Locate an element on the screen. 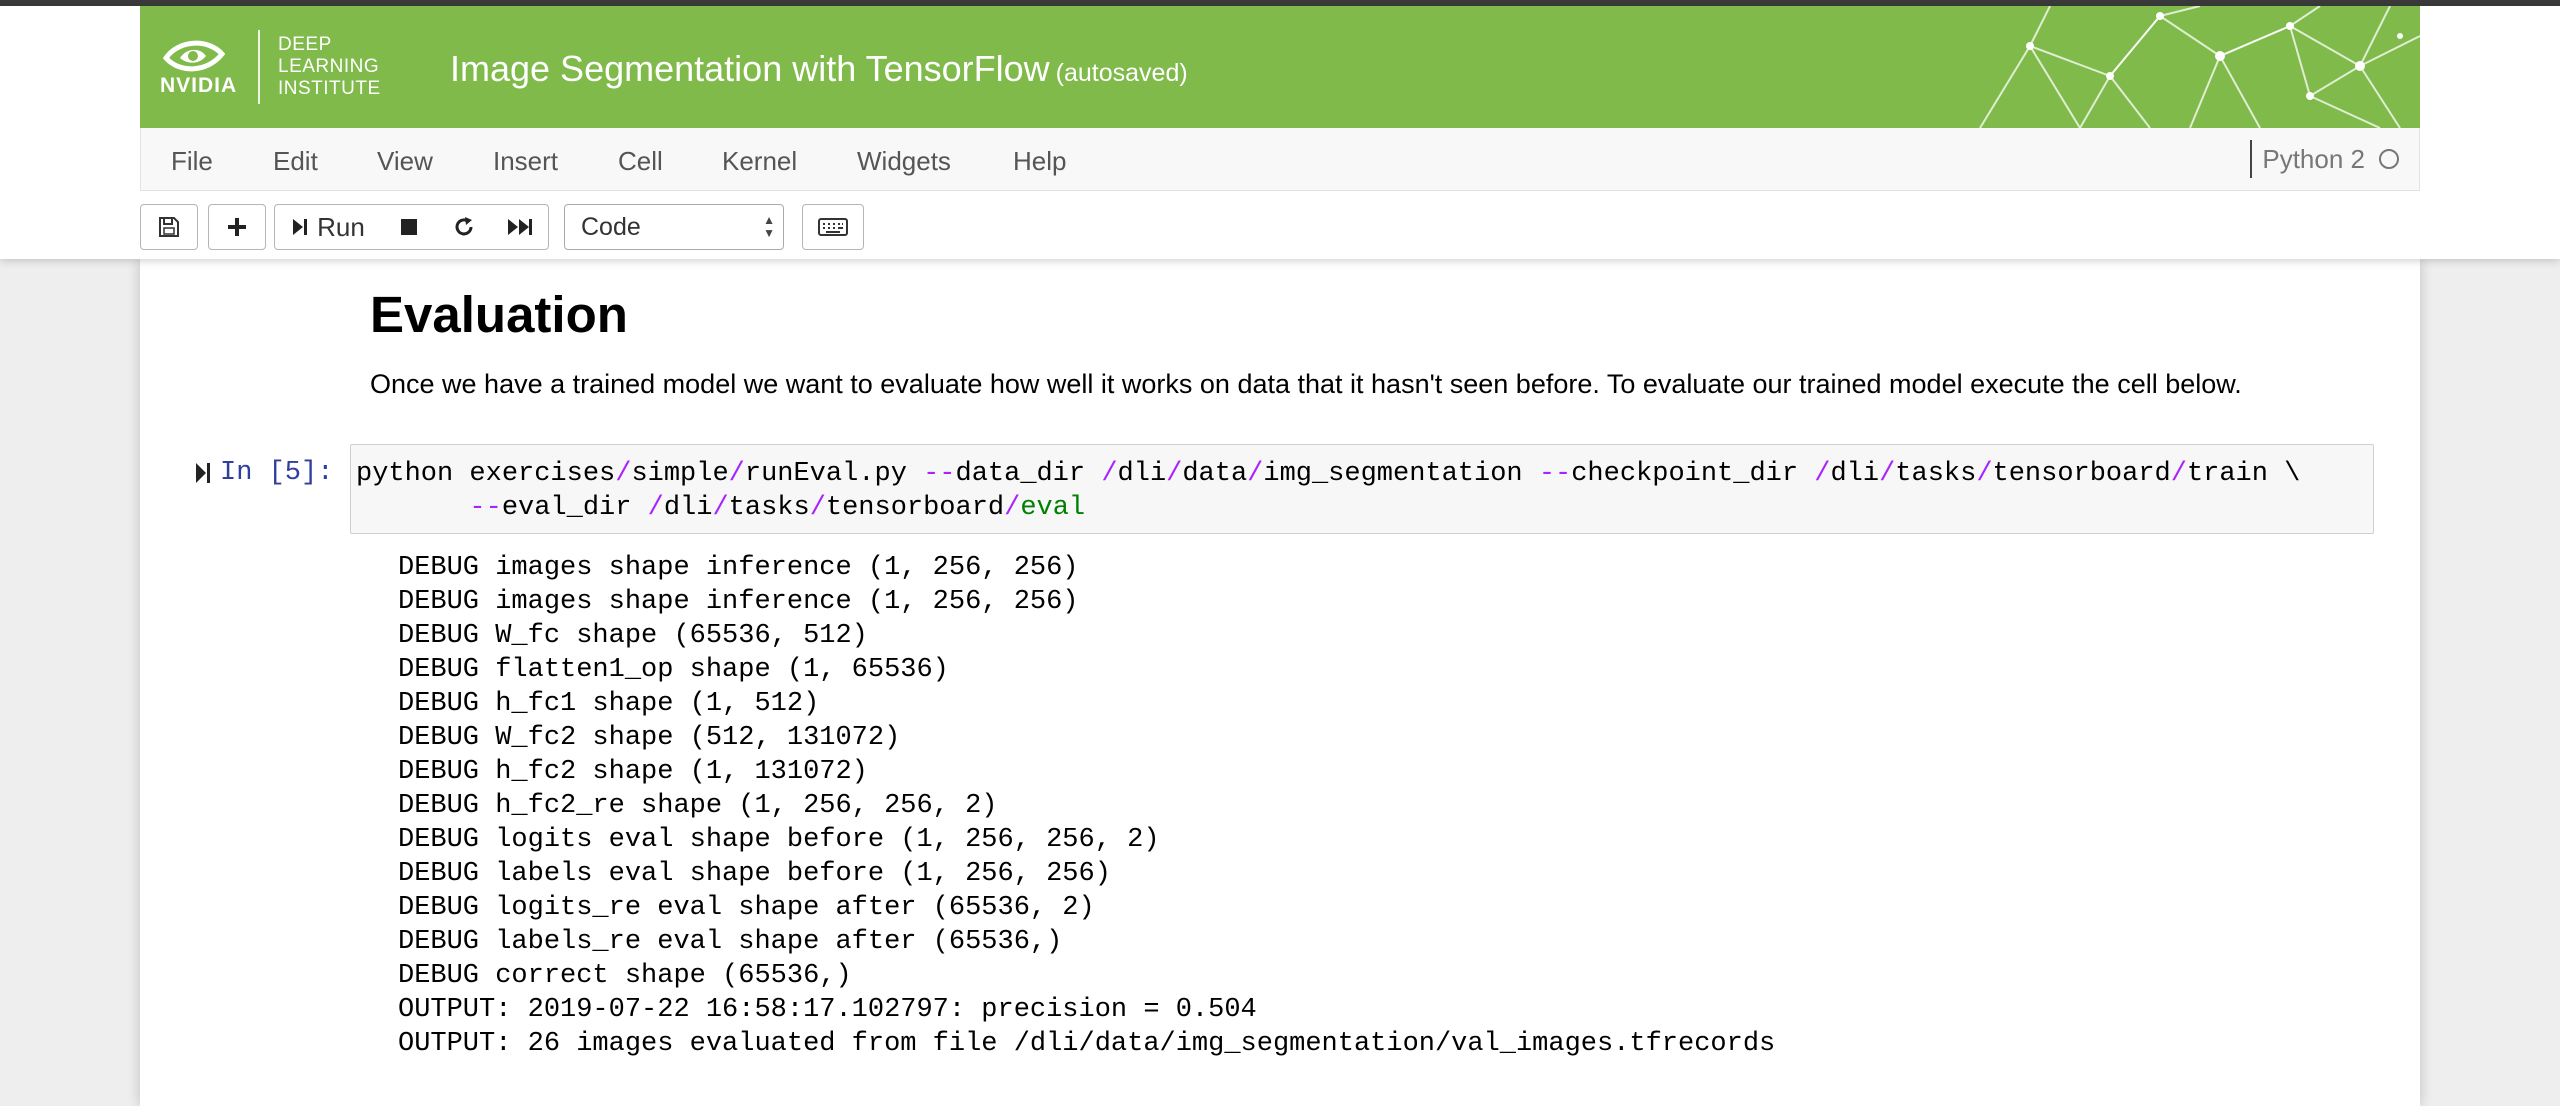  kernel-idle-icon is located at coordinates (2389, 159).